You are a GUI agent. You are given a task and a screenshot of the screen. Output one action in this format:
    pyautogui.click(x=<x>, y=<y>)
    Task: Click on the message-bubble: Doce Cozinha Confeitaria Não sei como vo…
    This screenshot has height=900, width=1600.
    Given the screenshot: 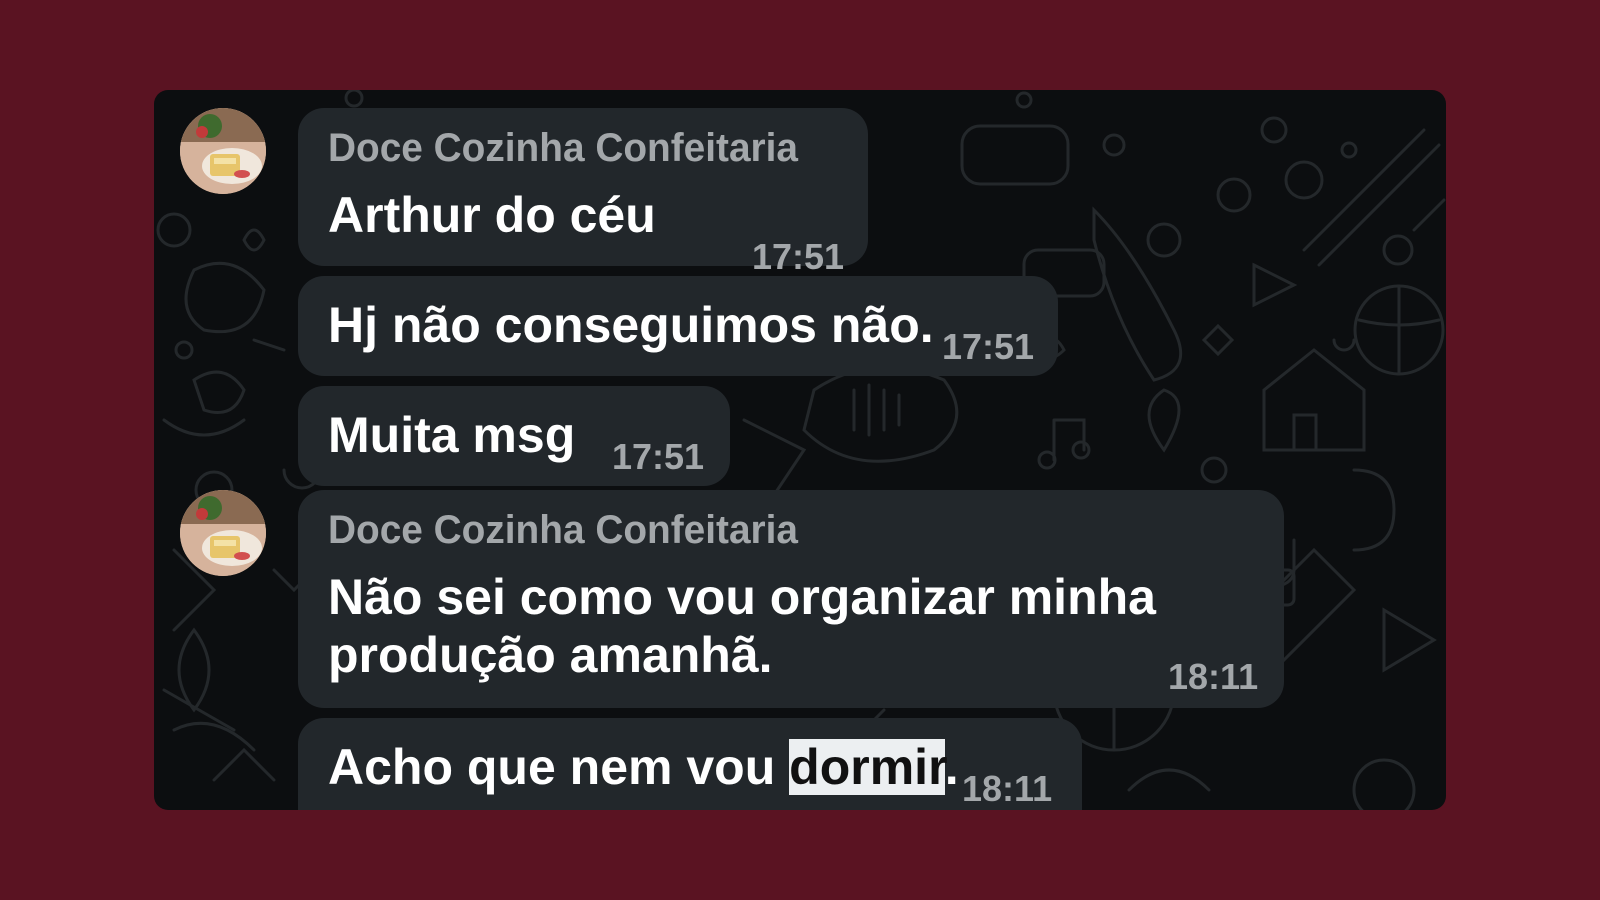 What is the action you would take?
    pyautogui.click(x=791, y=599)
    